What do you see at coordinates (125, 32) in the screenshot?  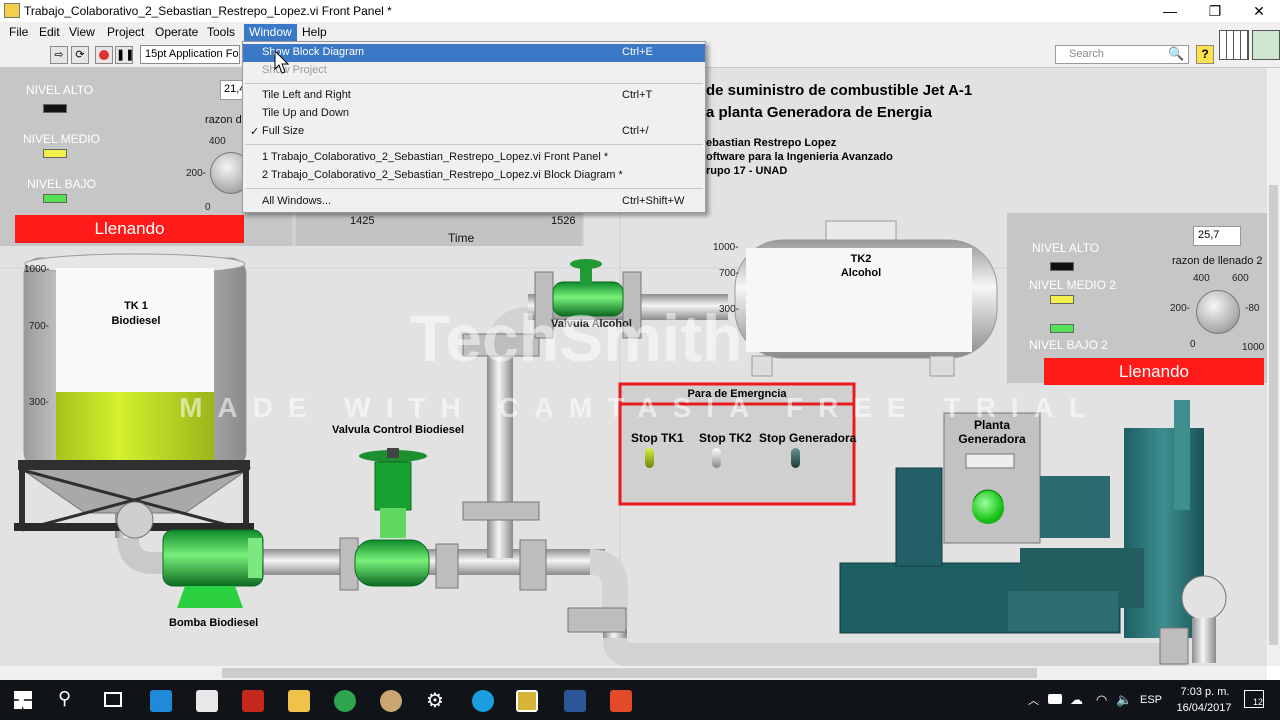 I see `menu-project: Project` at bounding box center [125, 32].